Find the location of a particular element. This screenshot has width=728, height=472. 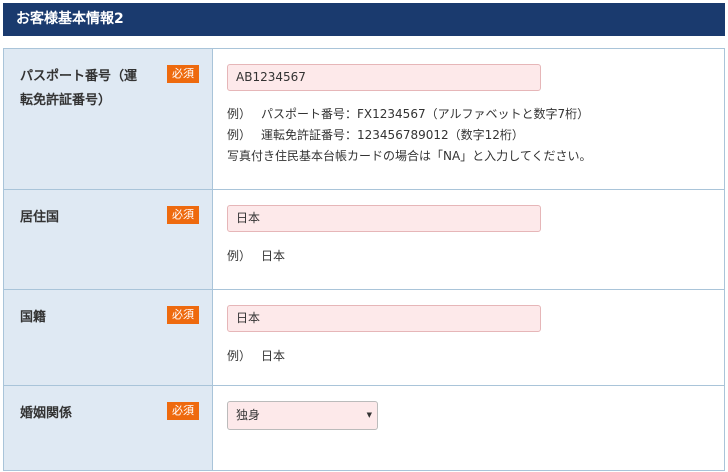

marital-status-select: 独身 ▼ is located at coordinates (302, 415).